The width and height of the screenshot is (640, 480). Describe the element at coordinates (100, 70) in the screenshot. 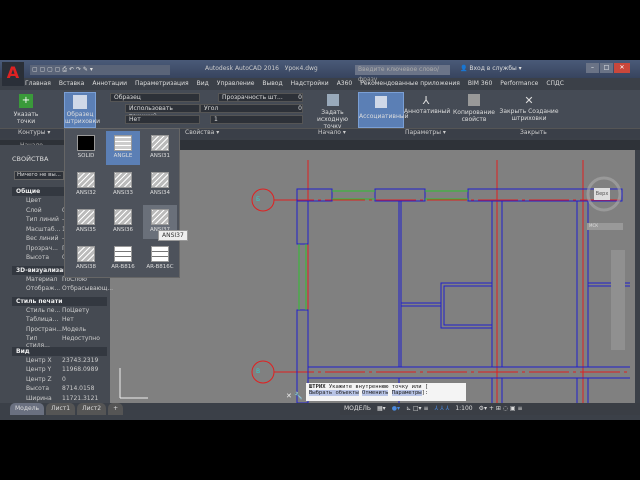

I see `quick-access-toolbar: ▢ ▢ ▢ ▢ ⎙ ↶ ↷ ✎ ▾` at that location.